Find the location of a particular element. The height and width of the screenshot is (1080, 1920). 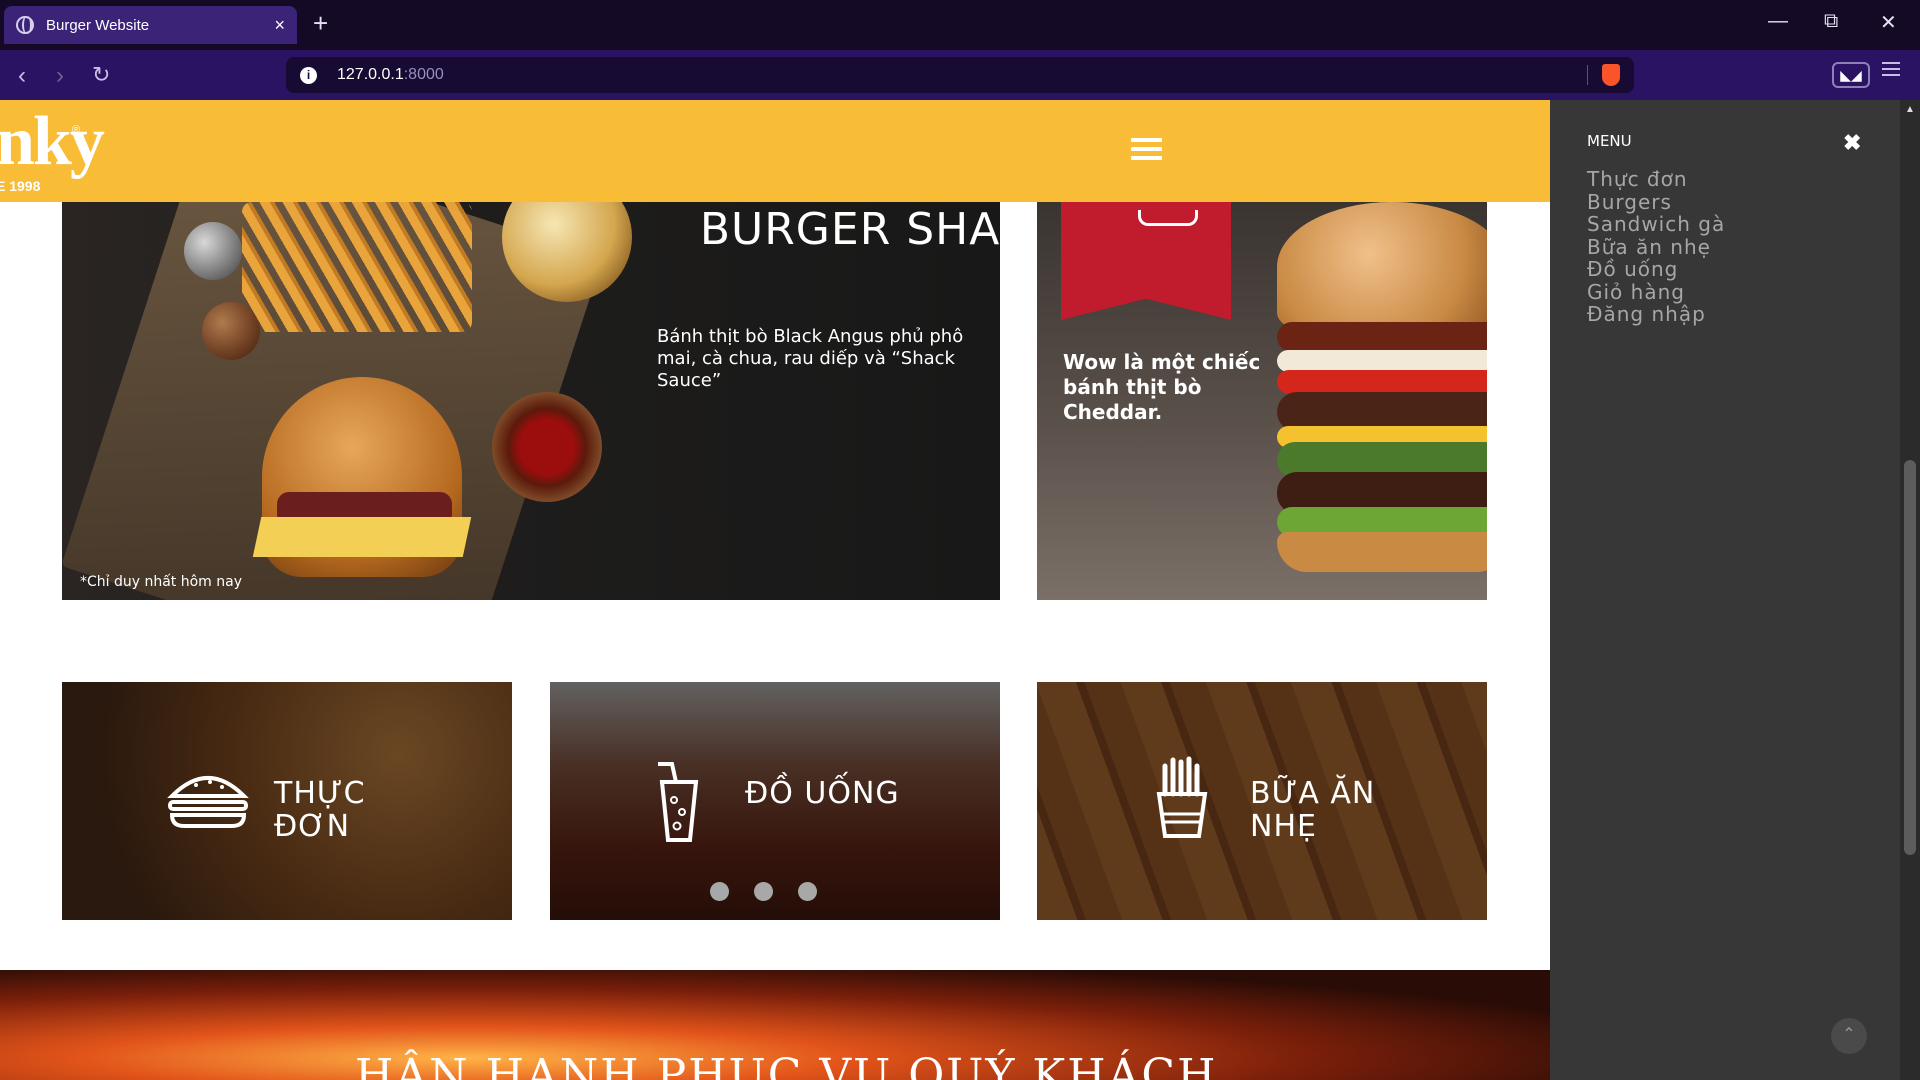

brave-shield-icon is located at coordinates (1611, 75).